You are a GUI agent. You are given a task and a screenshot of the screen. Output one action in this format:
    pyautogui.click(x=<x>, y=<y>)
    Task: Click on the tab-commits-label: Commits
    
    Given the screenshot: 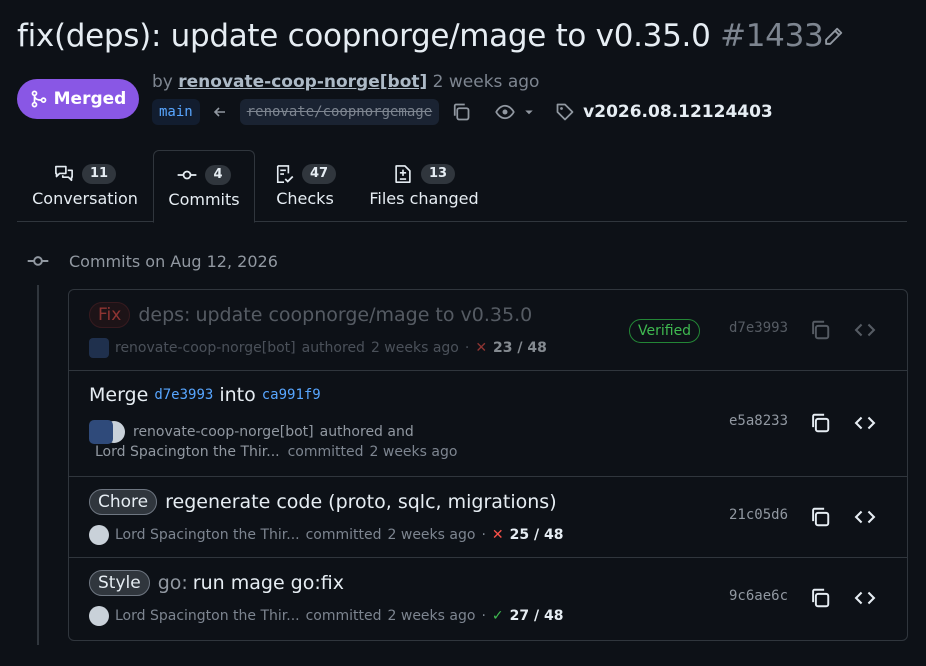 What is the action you would take?
    pyautogui.click(x=204, y=199)
    